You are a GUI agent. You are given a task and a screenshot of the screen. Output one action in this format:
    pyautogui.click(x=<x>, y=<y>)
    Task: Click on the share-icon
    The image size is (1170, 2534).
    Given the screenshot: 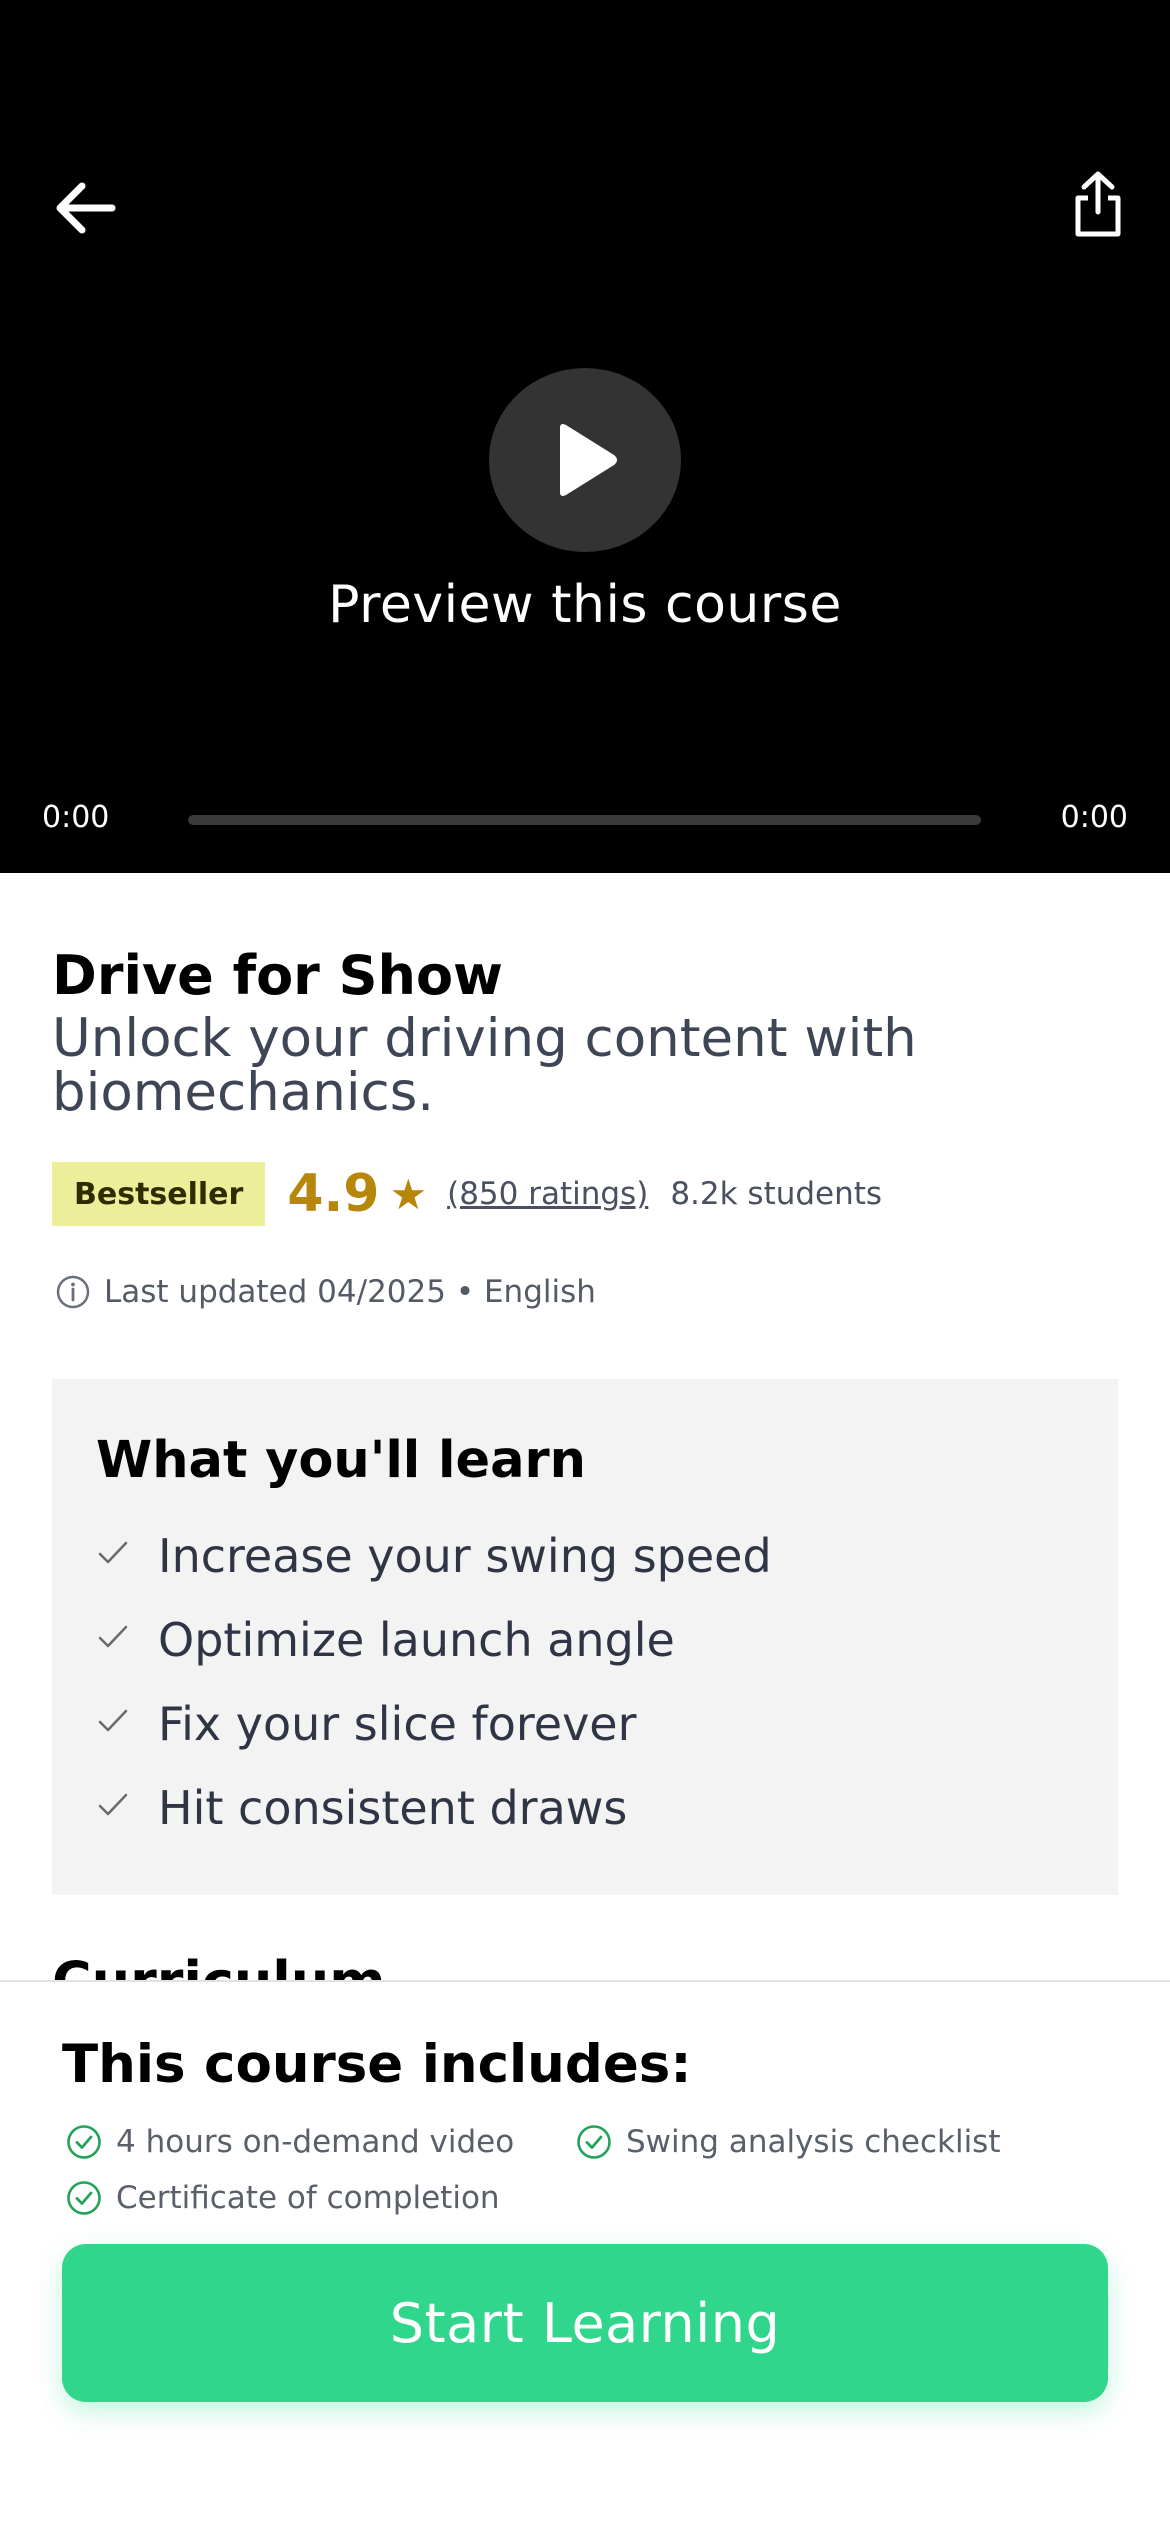 What is the action you would take?
    pyautogui.click(x=1098, y=204)
    